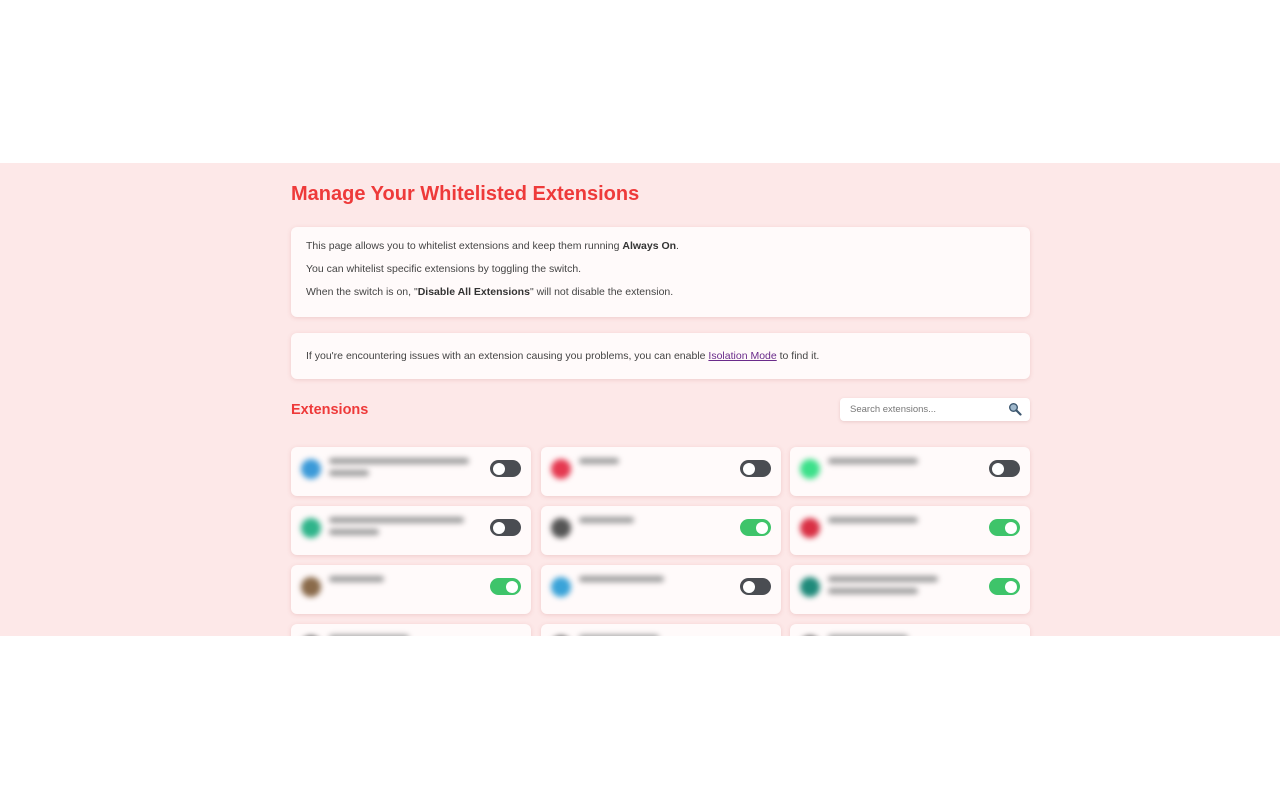 This screenshot has width=1280, height=800. Describe the element at coordinates (473, 292) in the screenshot. I see `disable-all-text: Disable All Extensions` at that location.